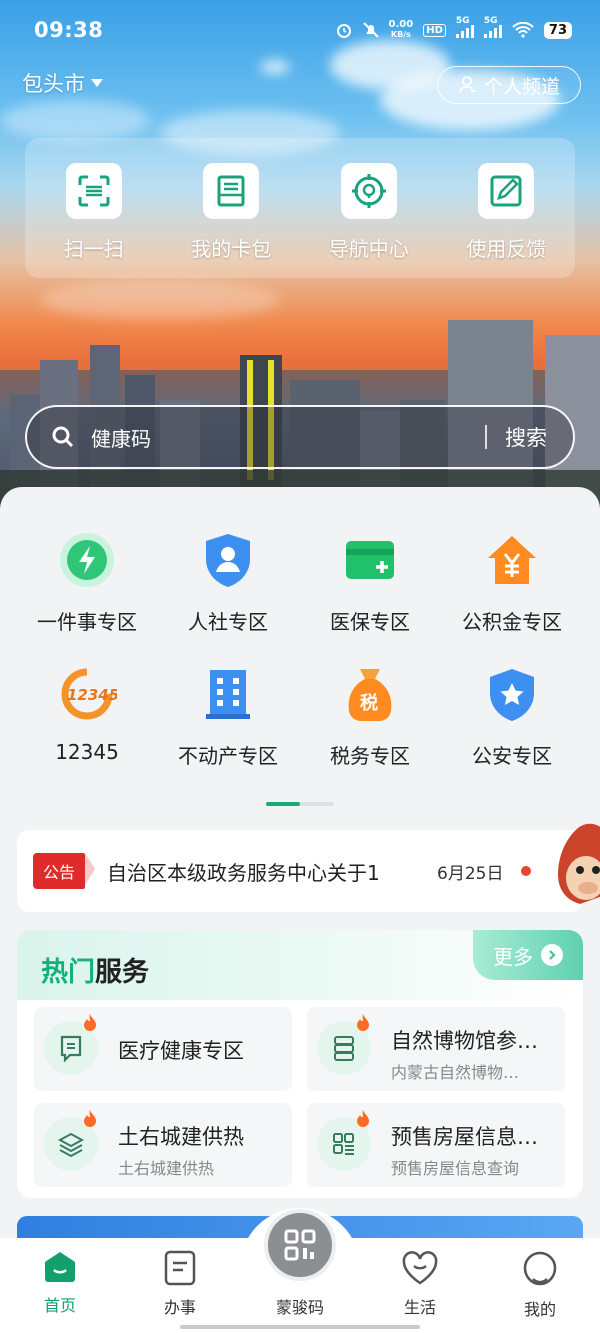 This screenshot has width=600, height=1333. Describe the element at coordinates (179, 1307) in the screenshot. I see `nav-label: 办事` at that location.